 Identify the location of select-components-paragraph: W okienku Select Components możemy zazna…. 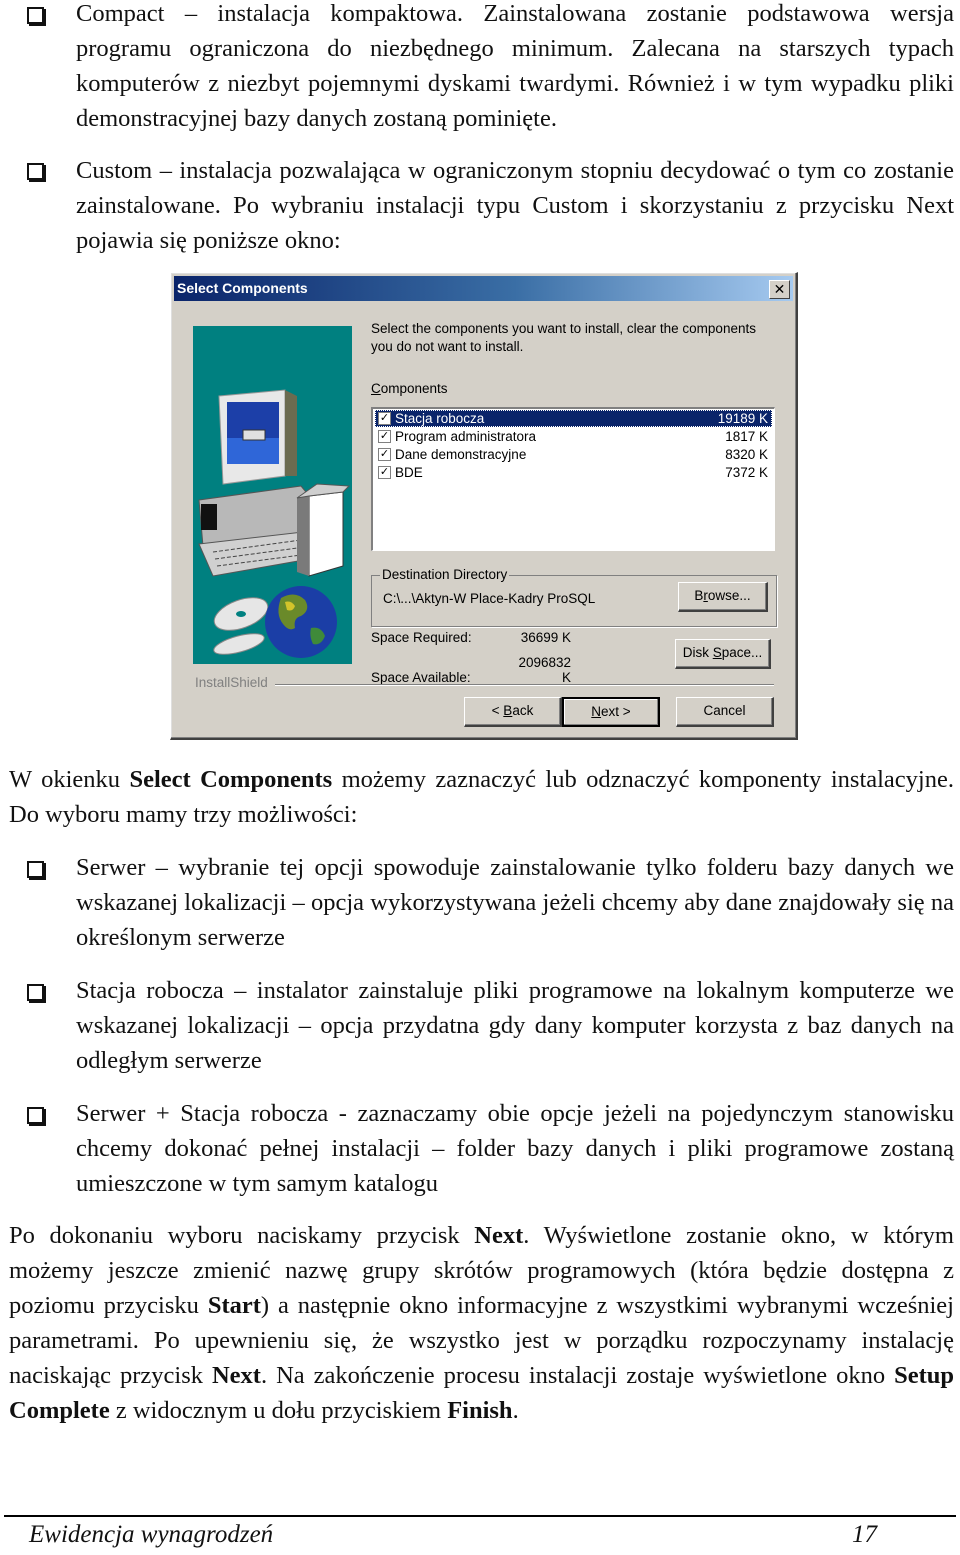
(481, 797).